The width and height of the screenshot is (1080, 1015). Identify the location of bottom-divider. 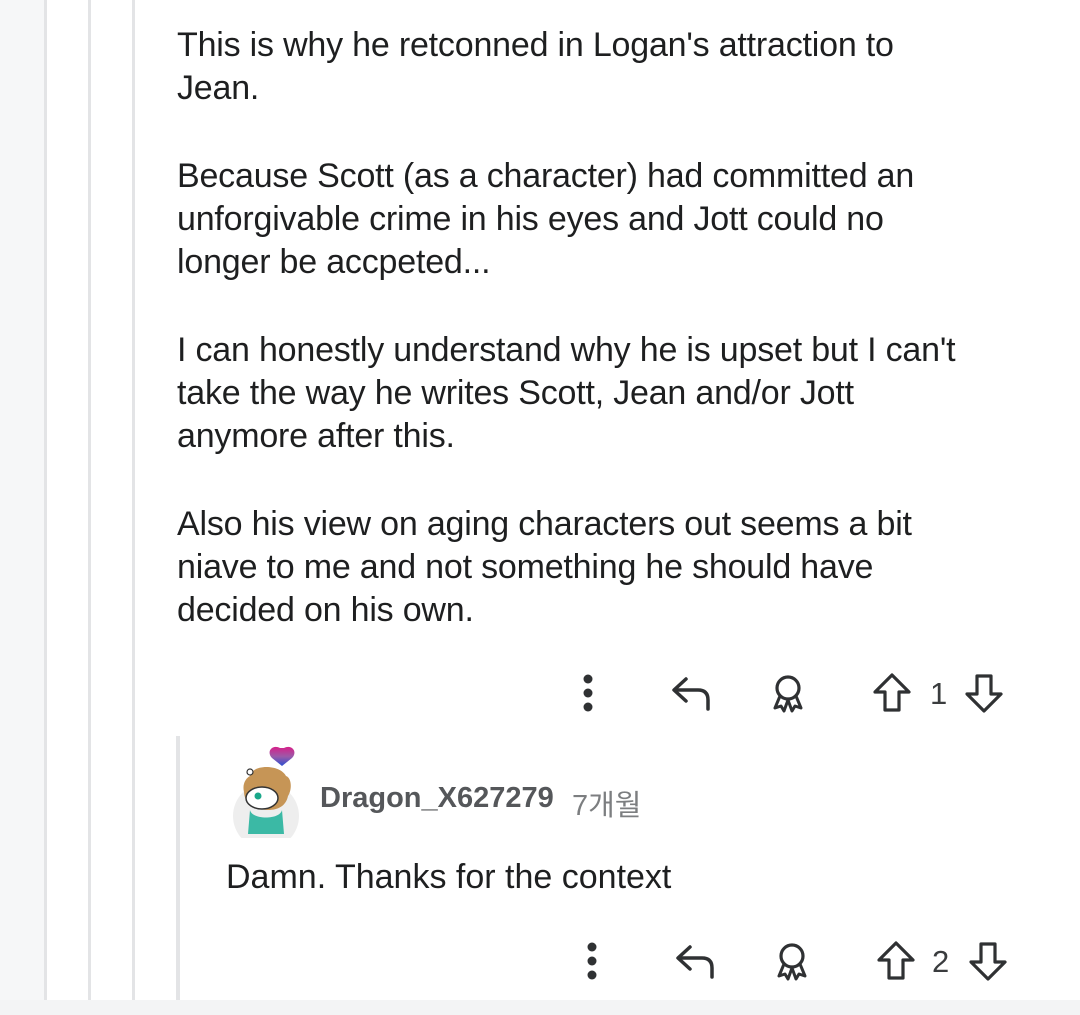
(540, 1007).